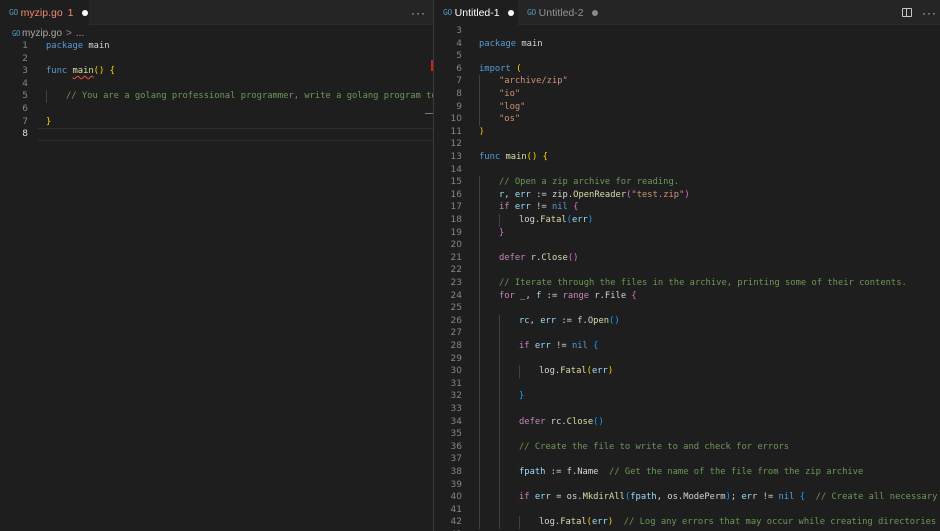  What do you see at coordinates (687, 308) in the screenshot?
I see `code-line: 25` at bounding box center [687, 308].